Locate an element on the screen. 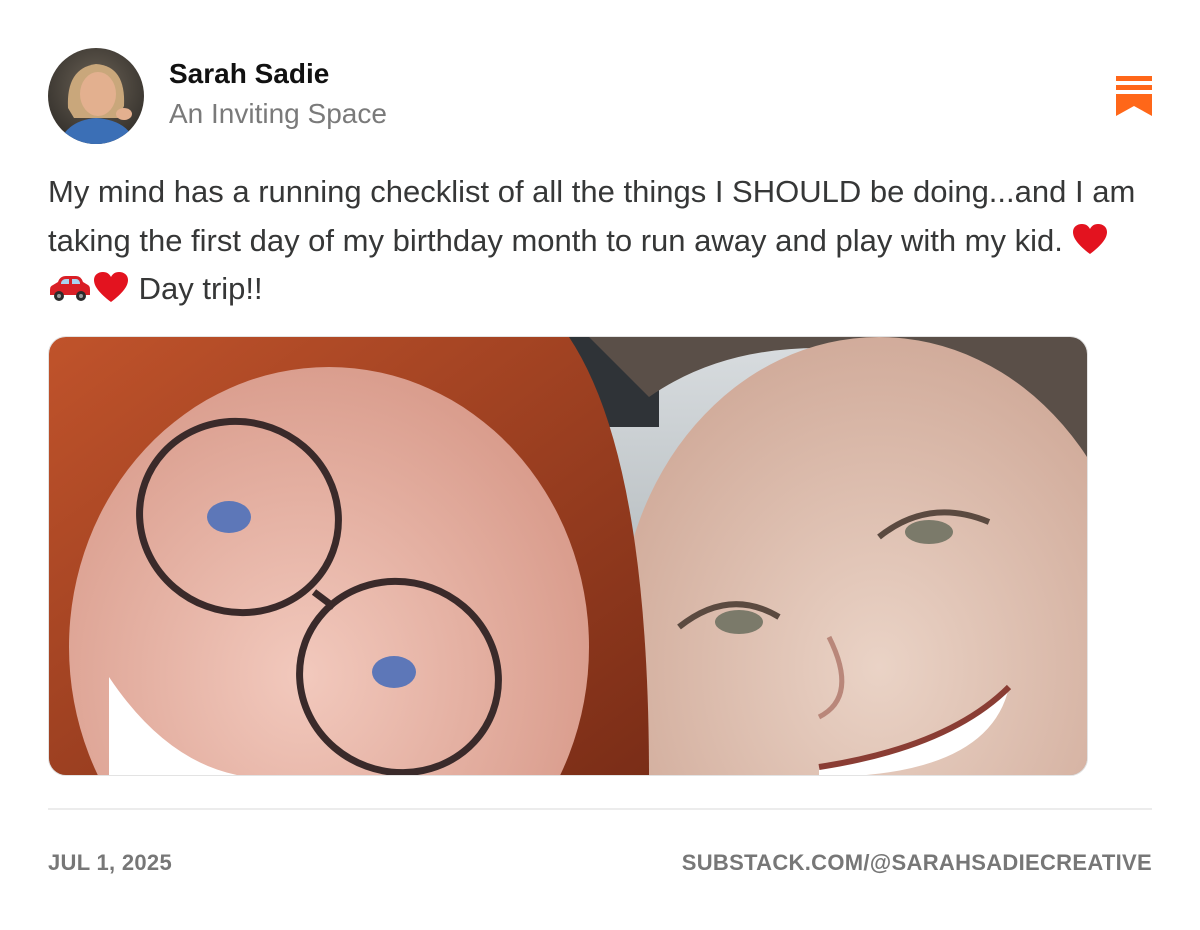 Image resolution: width=1200 pixels, height=930 pixels. footer-divider is located at coordinates (600, 809).